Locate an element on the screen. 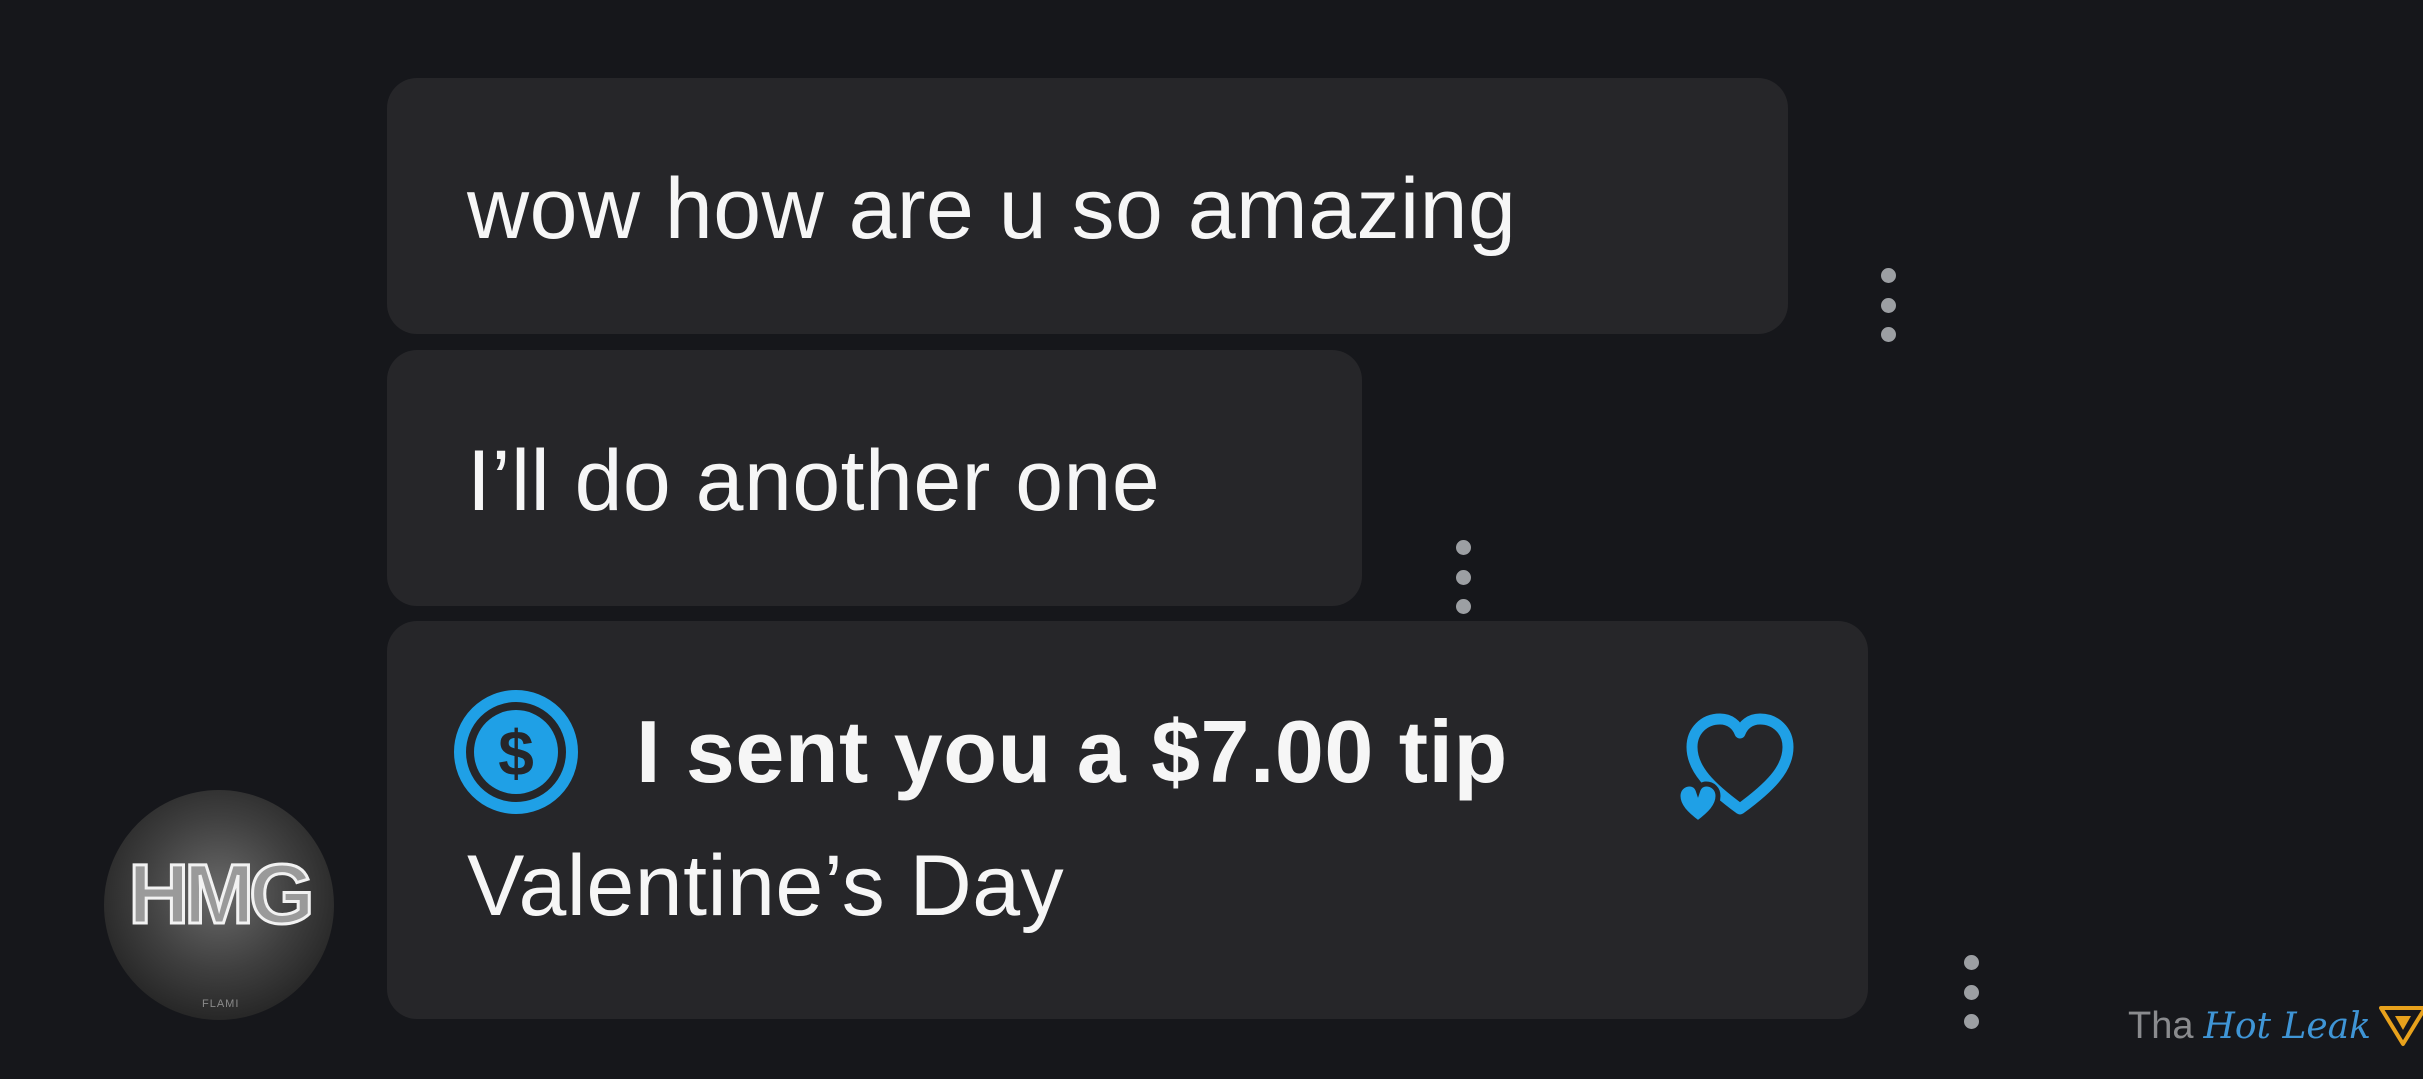  message-bubble-2: I’ll do another one is located at coordinates (874, 478).